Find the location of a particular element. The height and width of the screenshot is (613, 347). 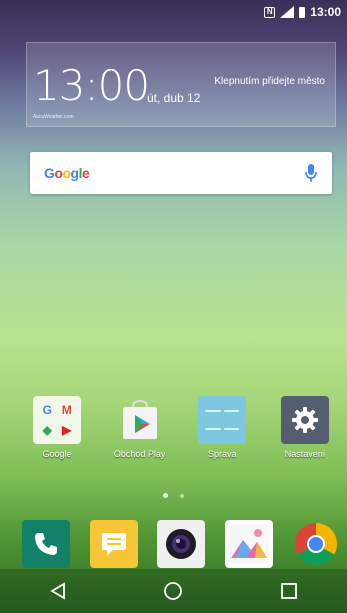

page-dot is located at coordinates (182, 496).